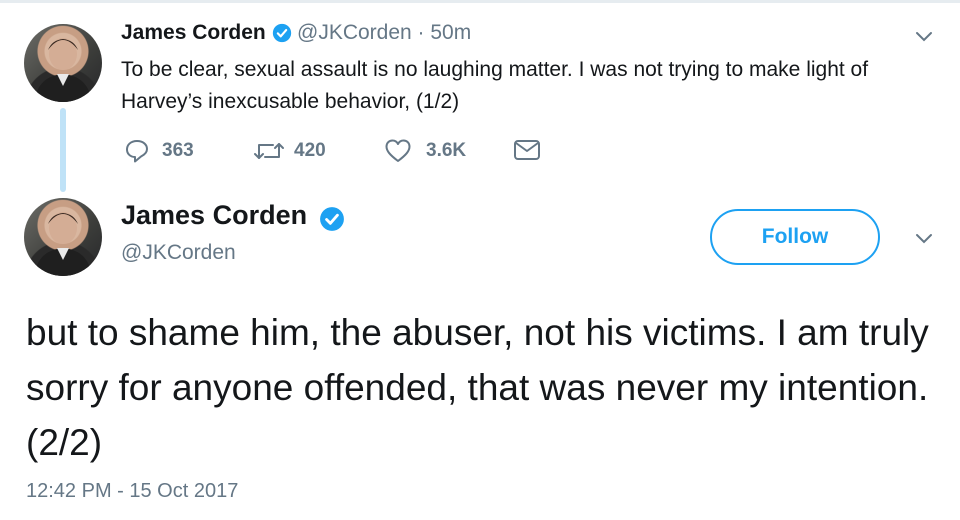 The height and width of the screenshot is (520, 960). What do you see at coordinates (159, 151) in the screenshot?
I see `reply-button: 363` at bounding box center [159, 151].